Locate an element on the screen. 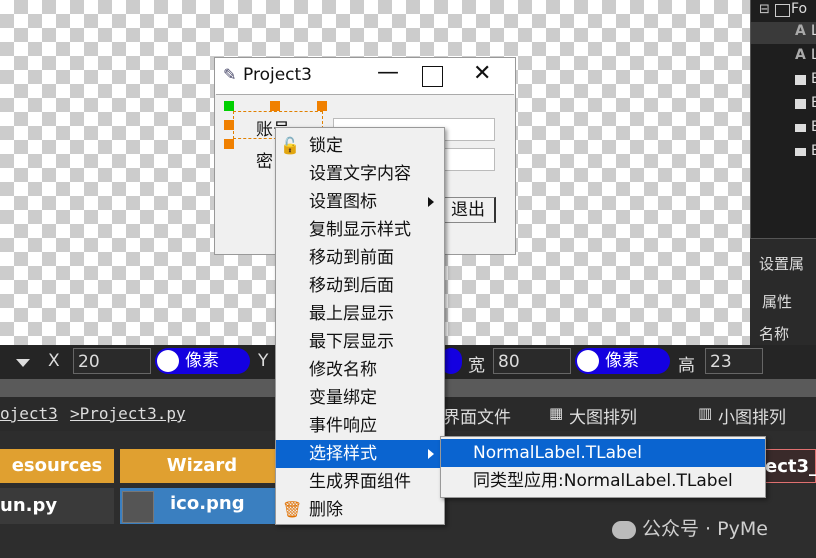 This screenshot has height=558, width=816. dropdown-icon is located at coordinates (23, 363).